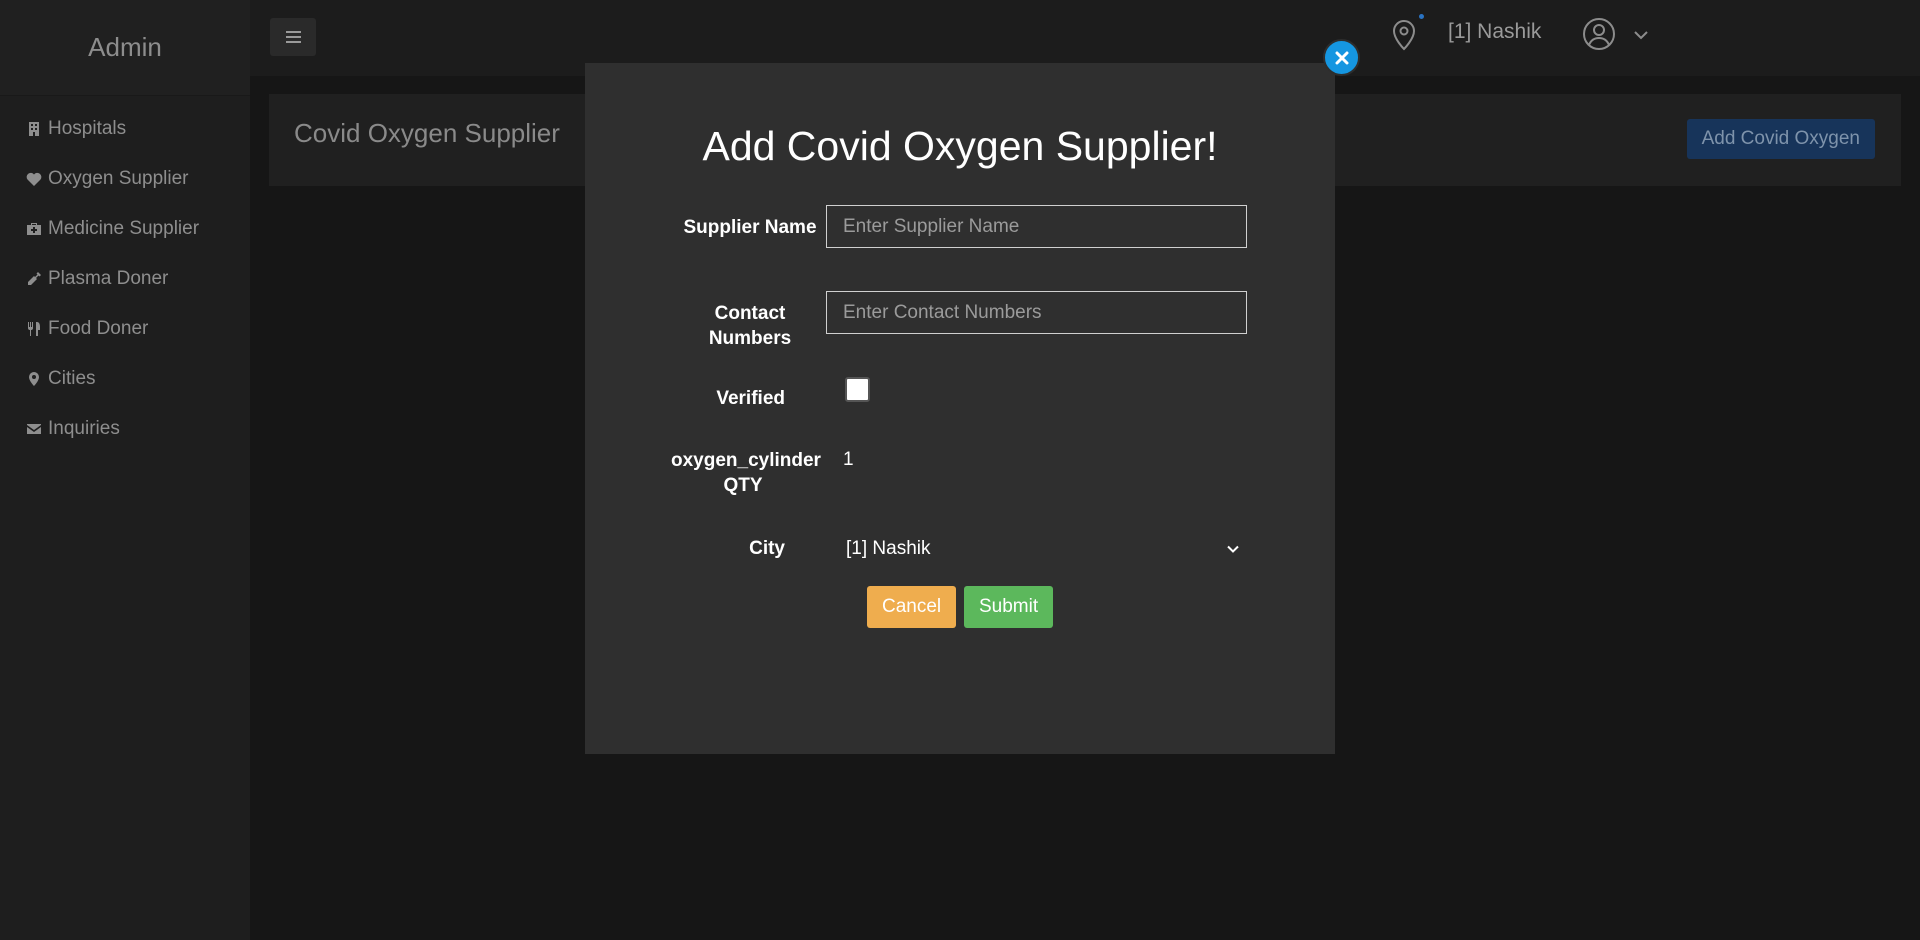 This screenshot has height=940, width=1920. I want to click on sidebar-item-label: Inquiries, so click(84, 428).